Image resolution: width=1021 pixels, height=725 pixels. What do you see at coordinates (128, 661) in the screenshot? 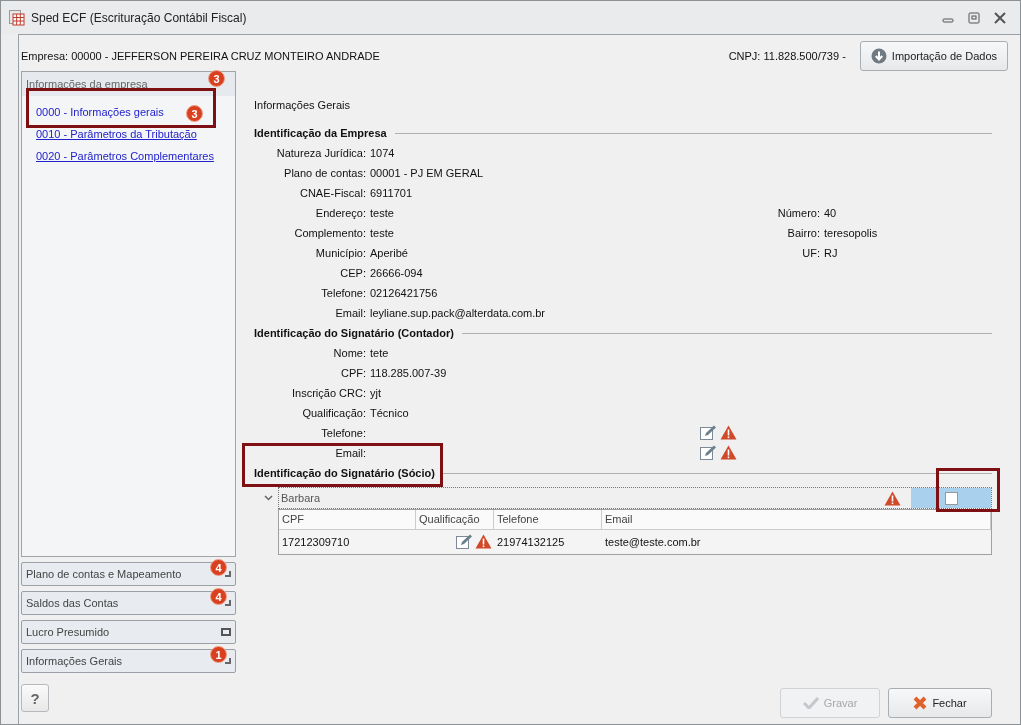
I see `group-tab: Informações Gerais 1` at bounding box center [128, 661].